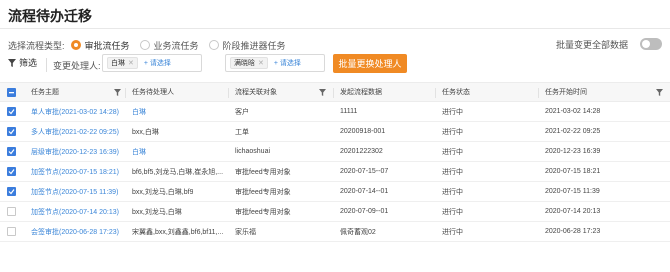  I want to click on title-divider, so click(335, 28).